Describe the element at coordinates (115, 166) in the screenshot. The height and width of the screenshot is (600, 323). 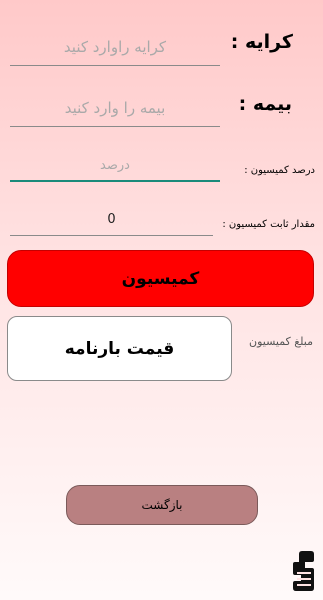
I see `commission-percent-input` at that location.